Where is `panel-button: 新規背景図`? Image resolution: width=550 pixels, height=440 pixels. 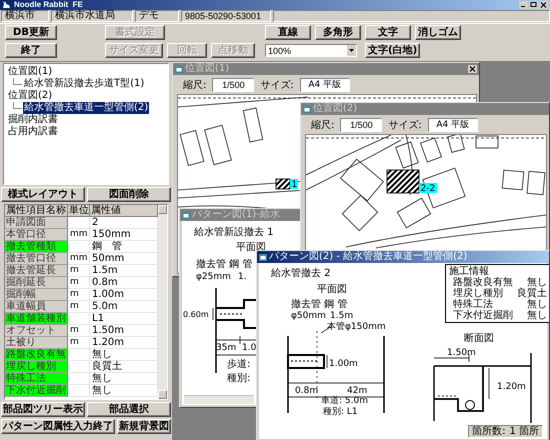 panel-button: 新規背景図 is located at coordinates (144, 426).